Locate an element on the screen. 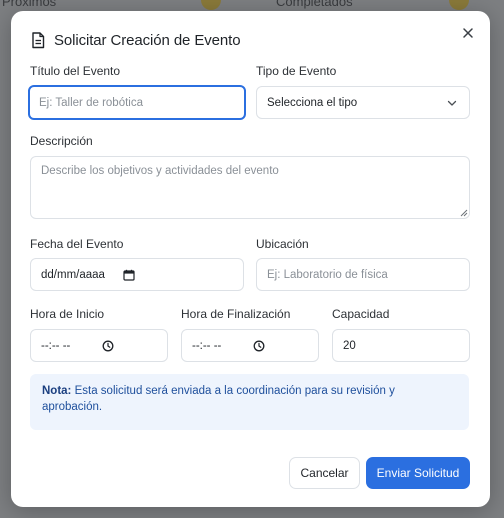 The height and width of the screenshot is (518, 504). capacity-input: 20 is located at coordinates (401, 345).